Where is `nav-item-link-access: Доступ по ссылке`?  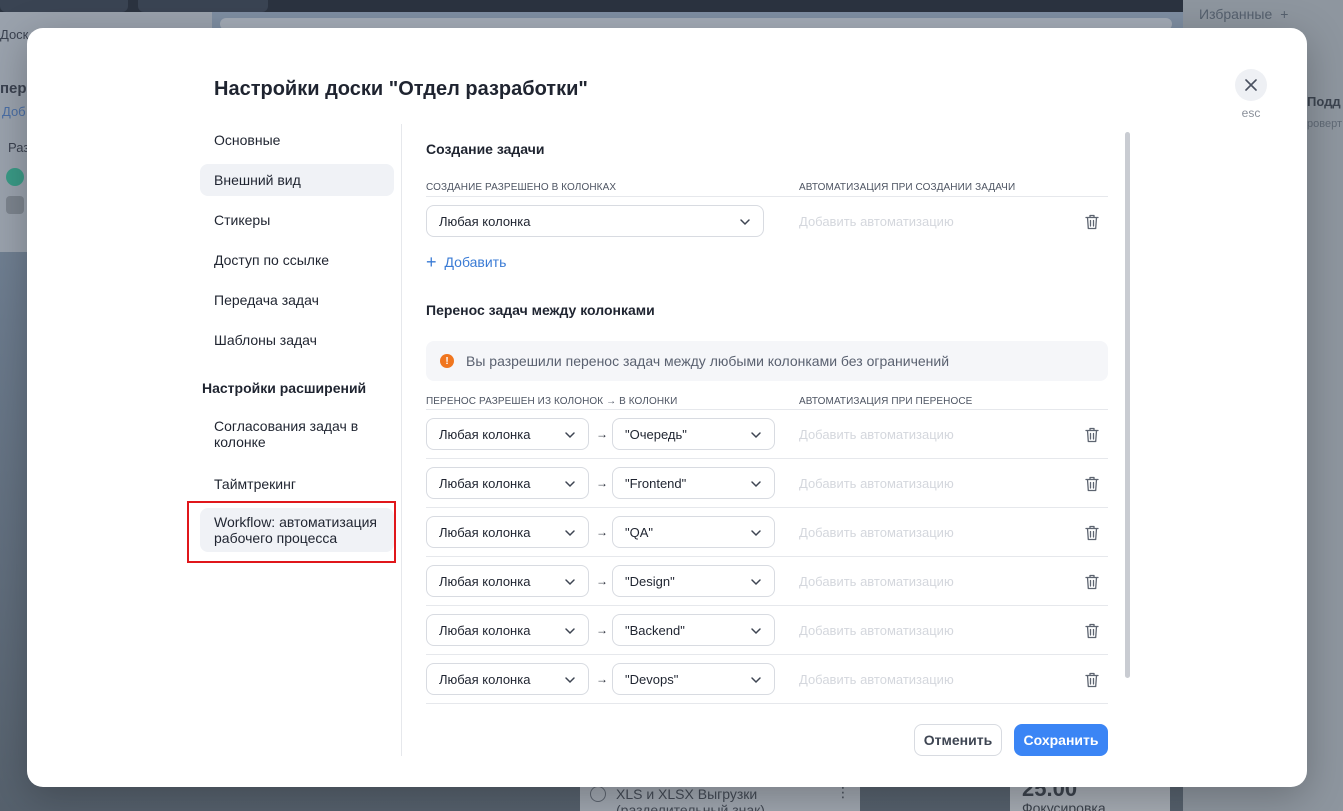 nav-item-link-access: Доступ по ссылке is located at coordinates (297, 260).